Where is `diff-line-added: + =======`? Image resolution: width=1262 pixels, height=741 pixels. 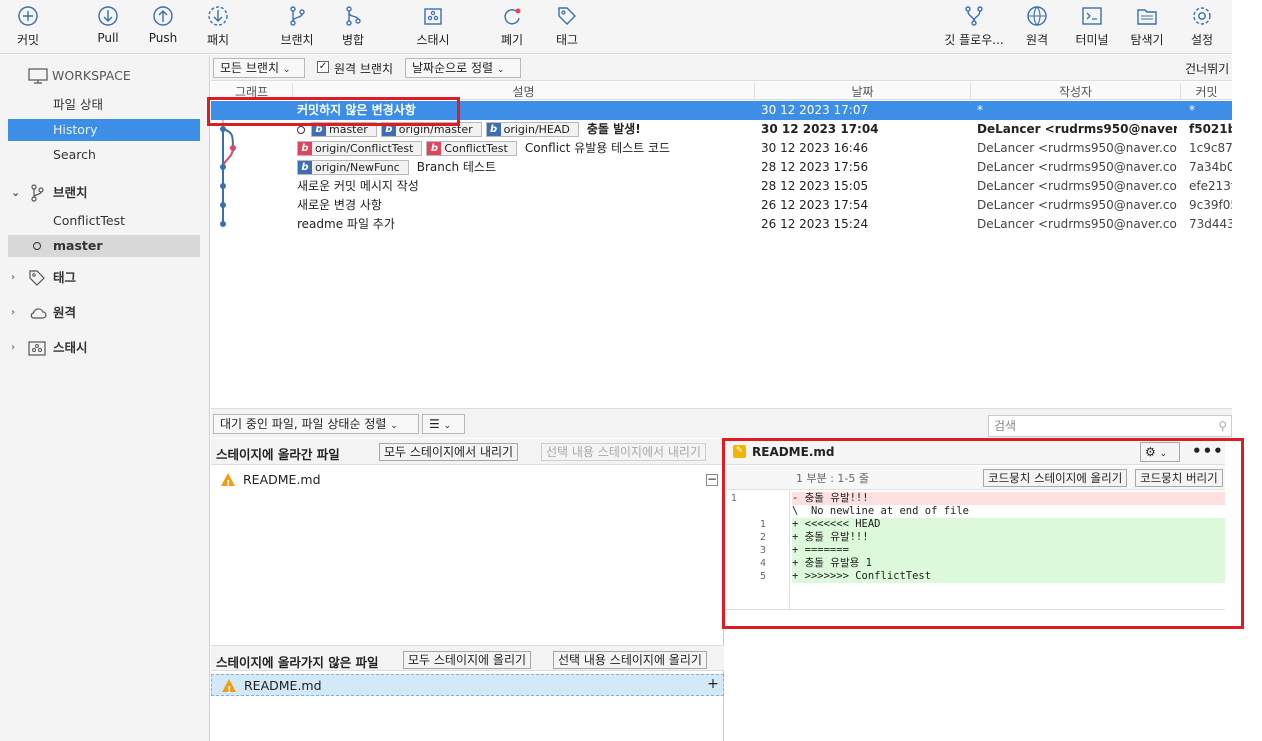 diff-line-added: + ======= is located at coordinates (1008, 550).